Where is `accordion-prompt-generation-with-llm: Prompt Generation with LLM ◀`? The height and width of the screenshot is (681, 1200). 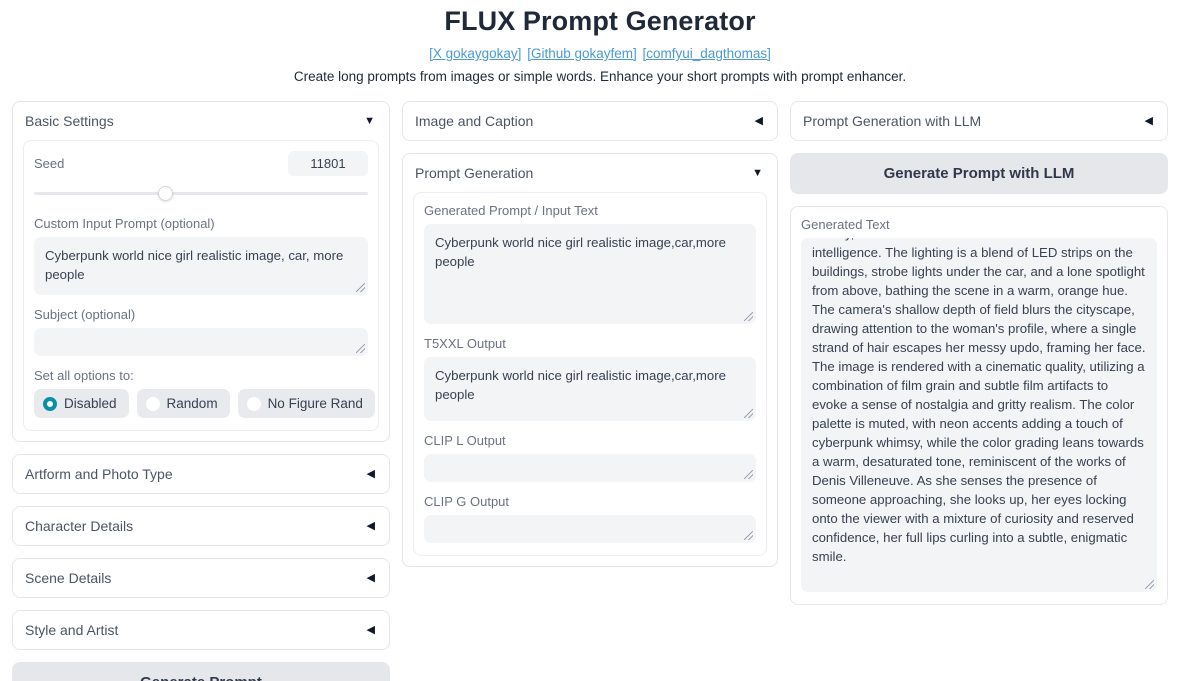
accordion-prompt-generation-with-llm: Prompt Generation with LLM ◀ is located at coordinates (979, 121).